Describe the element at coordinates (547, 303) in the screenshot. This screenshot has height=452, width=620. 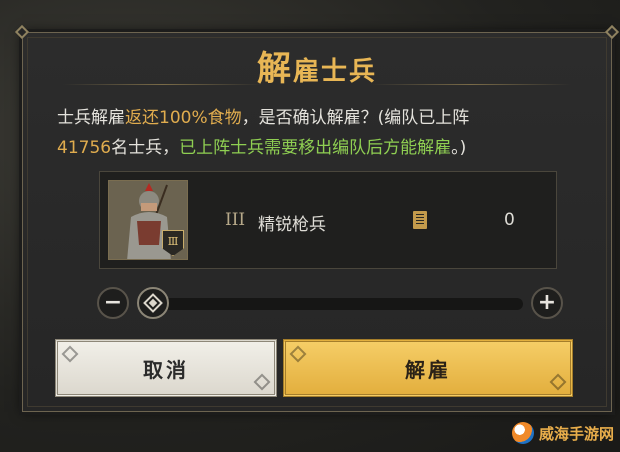
I see `increase-button: +` at that location.